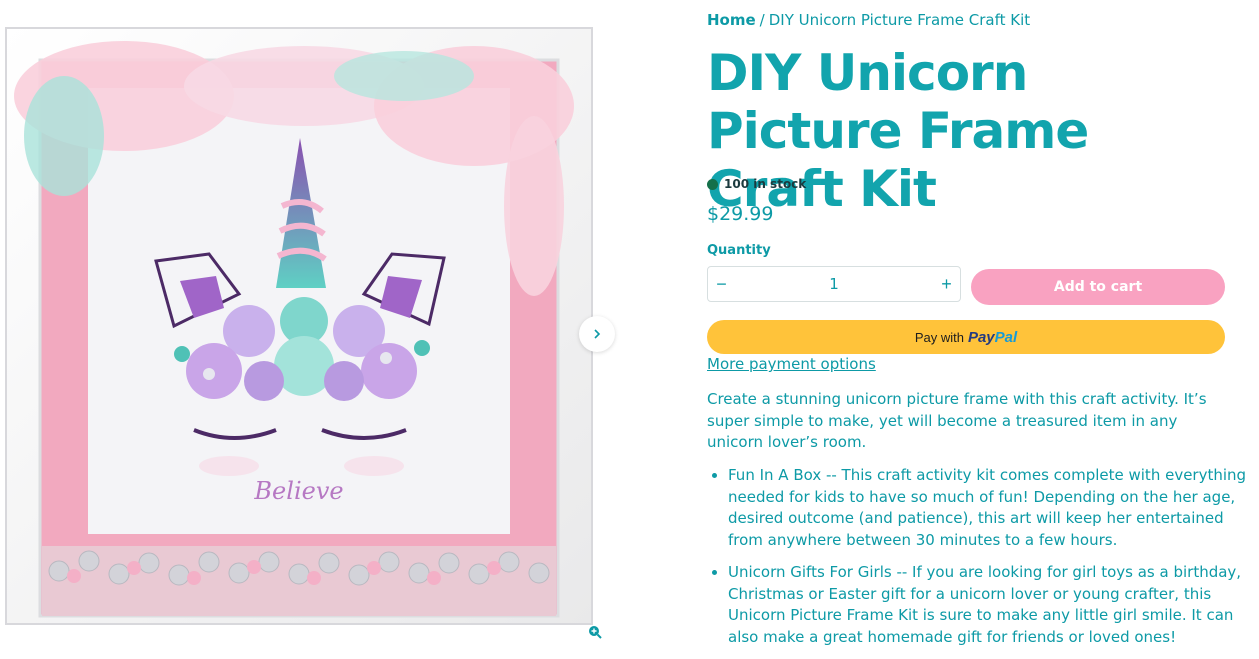 The width and height of the screenshot is (1259, 659). I want to click on stock-status: 100 in stock, so click(756, 184).